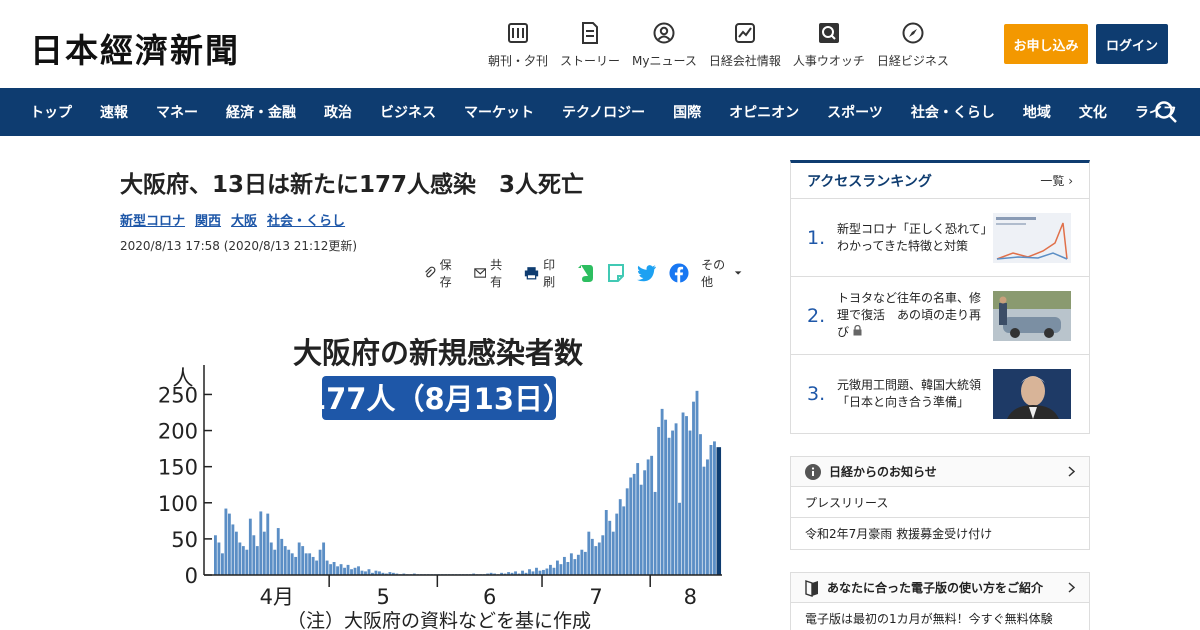 The height and width of the screenshot is (630, 1200). Describe the element at coordinates (940, 533) in the screenshot. I see `notice-link: 令和2年7月豪雨 救援募金受け付け` at that location.